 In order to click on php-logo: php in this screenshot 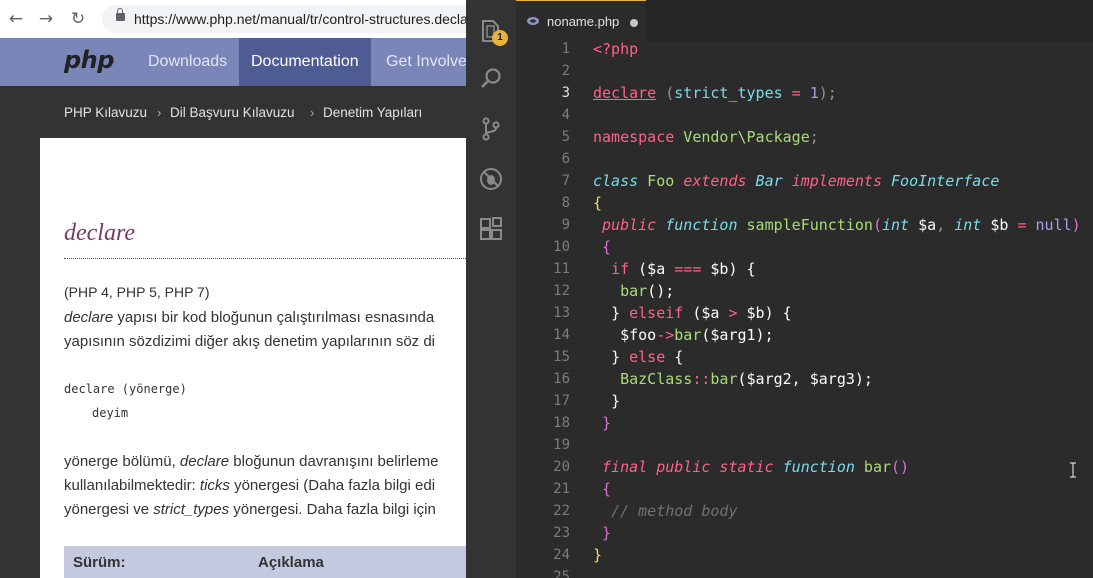, I will do `click(89, 60)`.